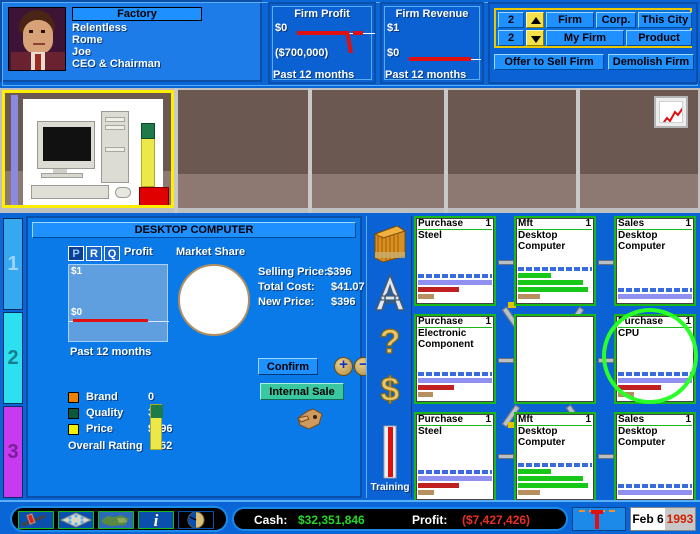 The height and width of the screenshot is (534, 700). I want to click on arrow-down-icon, so click(535, 38).